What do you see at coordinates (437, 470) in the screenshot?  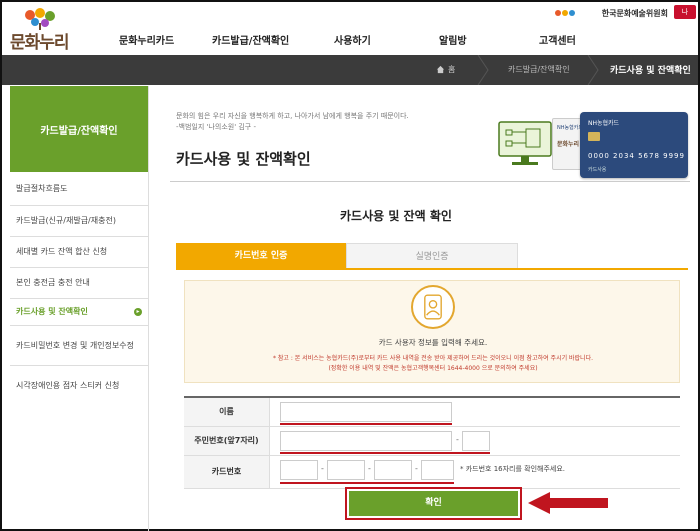 I see `card-part-4-input` at bounding box center [437, 470].